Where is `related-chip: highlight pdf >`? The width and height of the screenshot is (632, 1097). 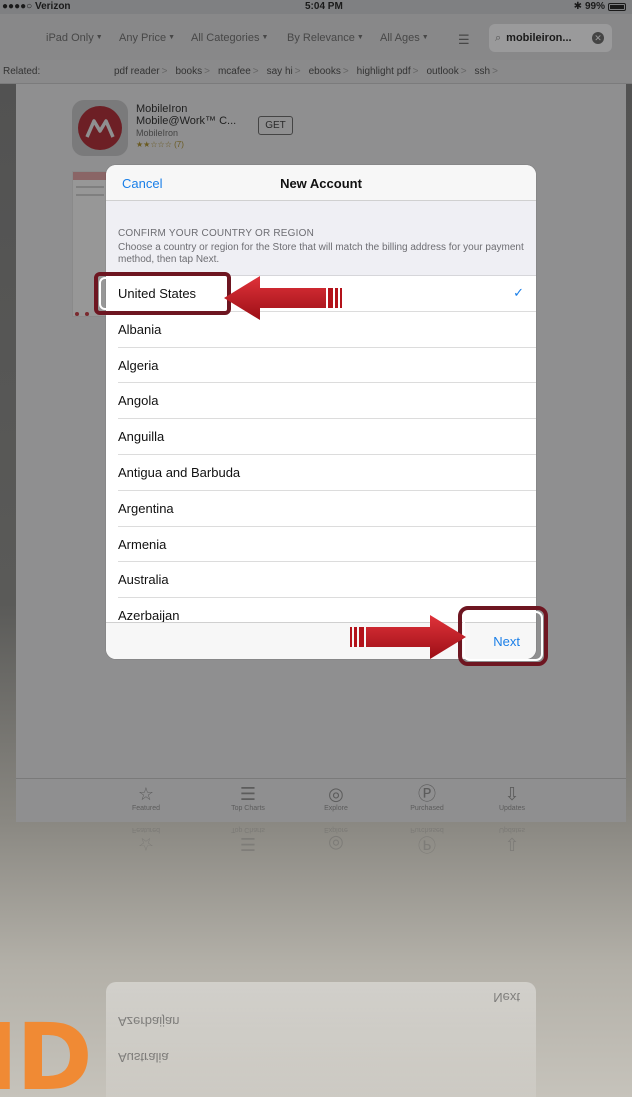
related-chip: highlight pdf > is located at coordinates (388, 71).